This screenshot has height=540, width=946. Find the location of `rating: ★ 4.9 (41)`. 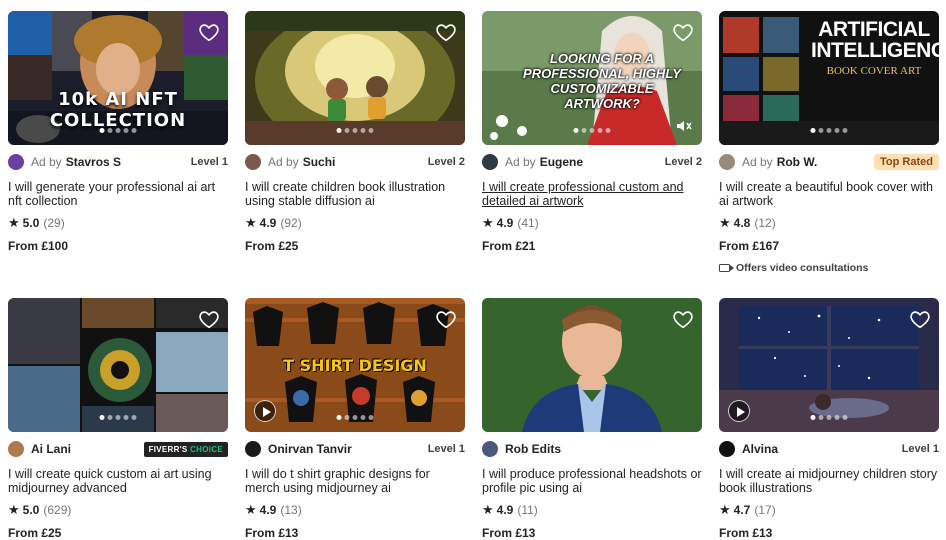

rating: ★ 4.9 (41) is located at coordinates (592, 222).